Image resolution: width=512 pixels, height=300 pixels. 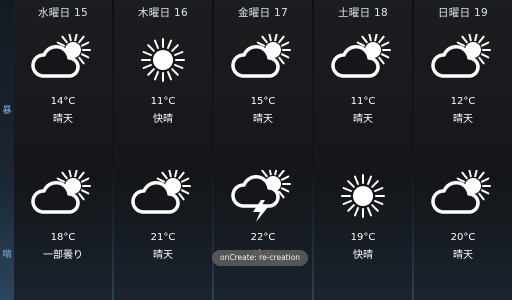 What do you see at coordinates (163, 237) in the screenshot?
I see `temperature: 21°C` at bounding box center [163, 237].